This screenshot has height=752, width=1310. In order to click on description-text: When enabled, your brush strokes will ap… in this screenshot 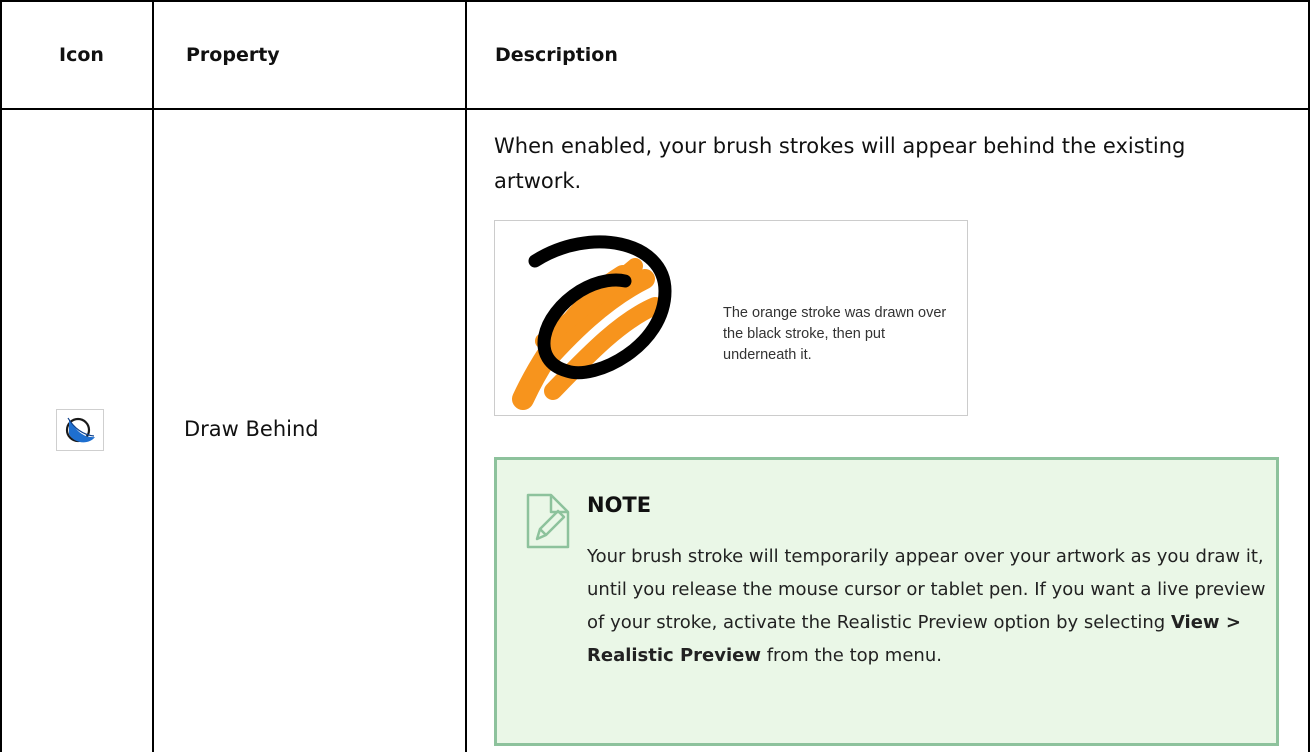, I will do `click(840, 163)`.